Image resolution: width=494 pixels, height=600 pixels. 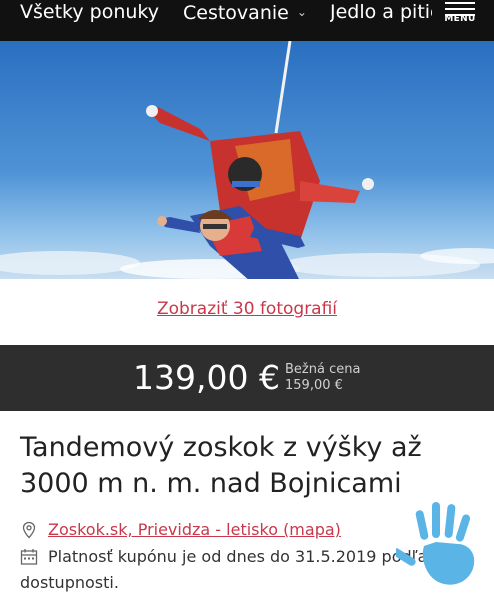 I want to click on nav-item-travel: Cestovanie ⌄, so click(x=245, y=12).